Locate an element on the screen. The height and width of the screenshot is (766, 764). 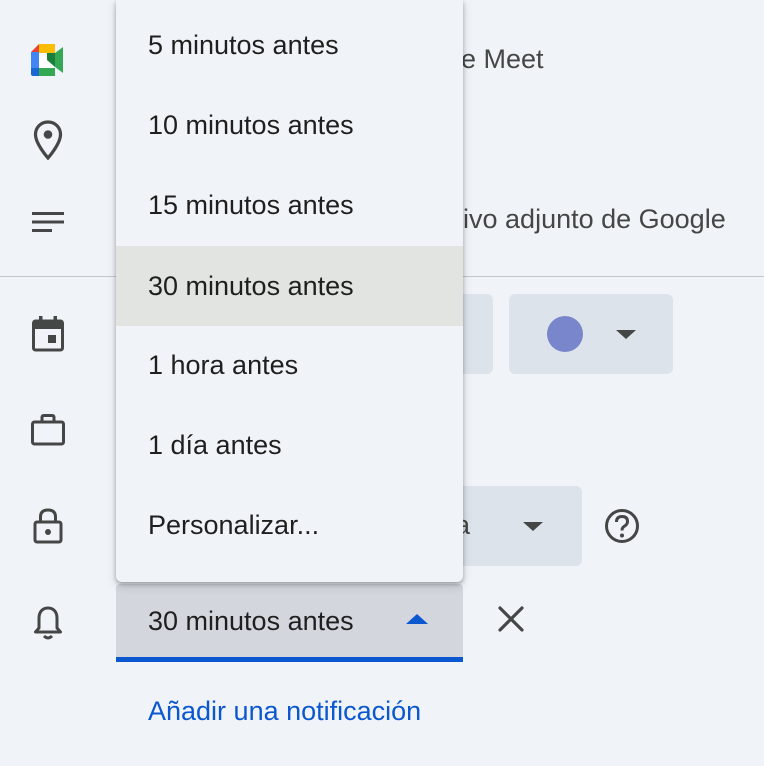
event-color-select is located at coordinates (591, 334).